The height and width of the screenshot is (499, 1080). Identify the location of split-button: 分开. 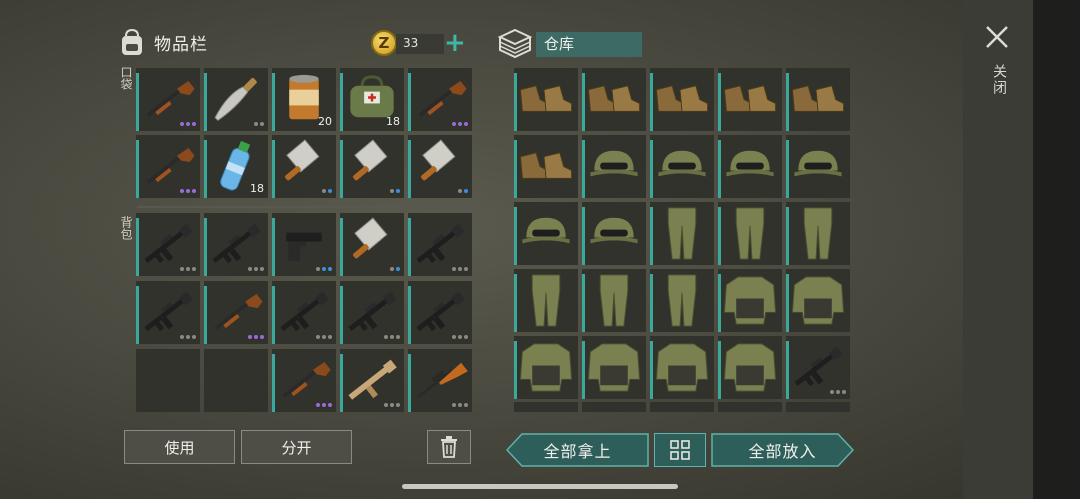
(296, 447).